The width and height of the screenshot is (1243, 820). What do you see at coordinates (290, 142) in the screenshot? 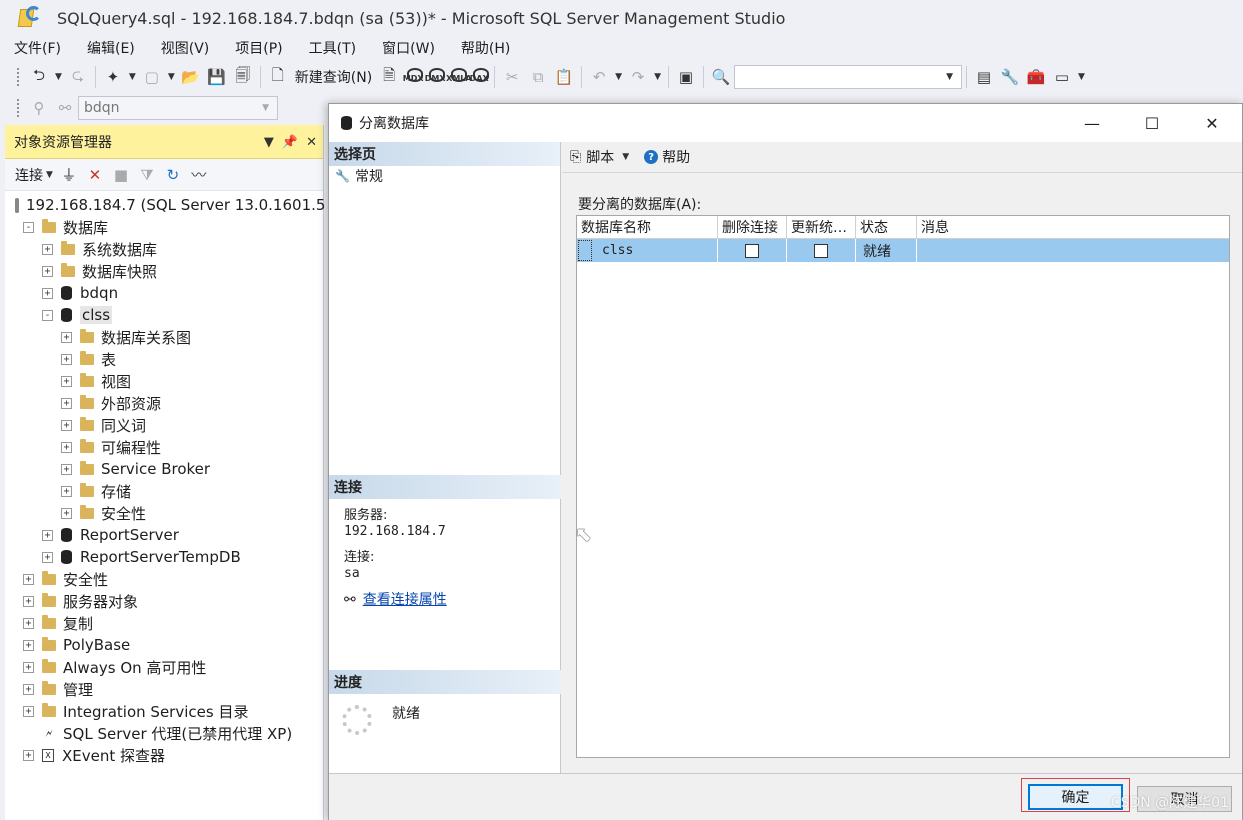
I see `pin-icon: 📌` at bounding box center [290, 142].